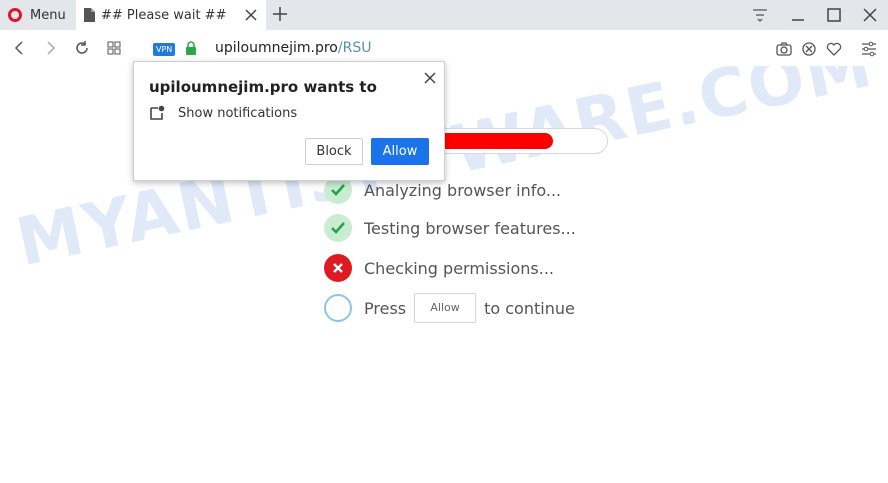 This screenshot has width=888, height=483. Describe the element at coordinates (834, 15) in the screenshot. I see `maximize-icon` at that location.